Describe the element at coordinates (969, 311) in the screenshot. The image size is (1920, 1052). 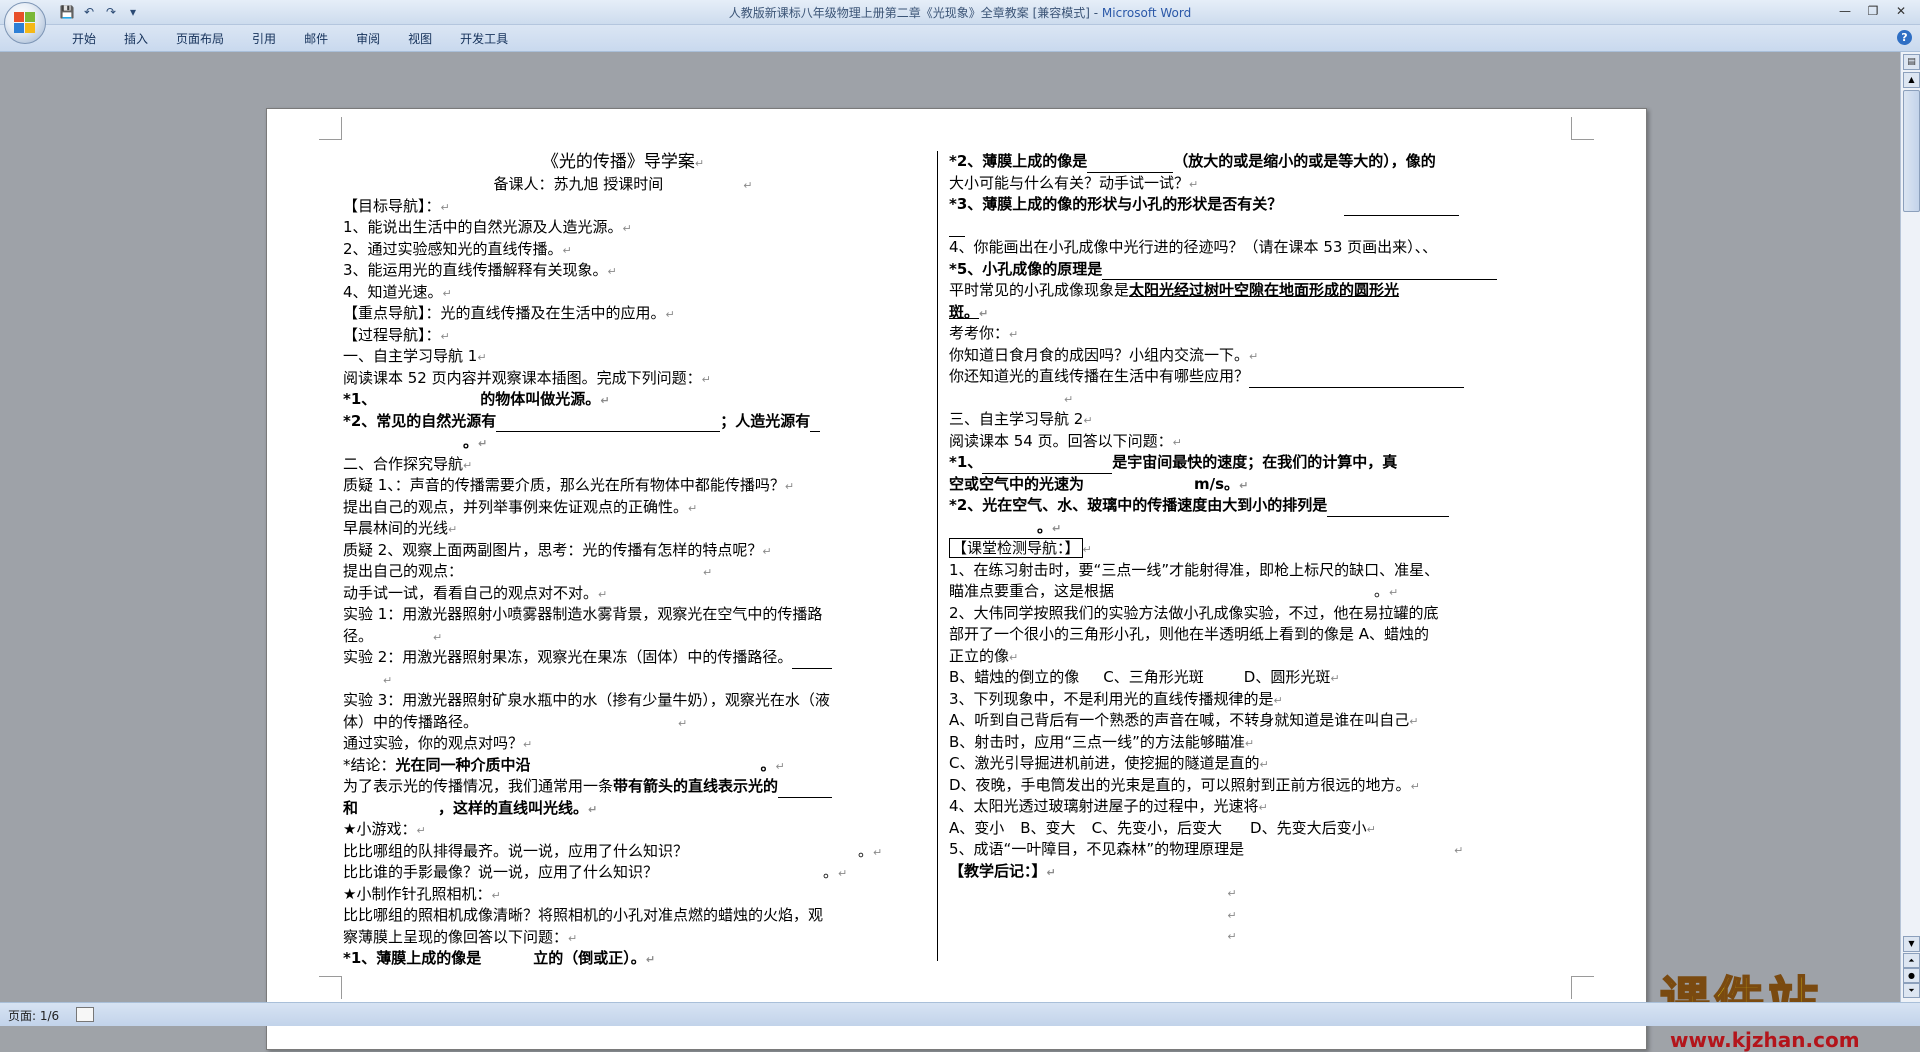
I see `text-line: 斑。↵` at that location.